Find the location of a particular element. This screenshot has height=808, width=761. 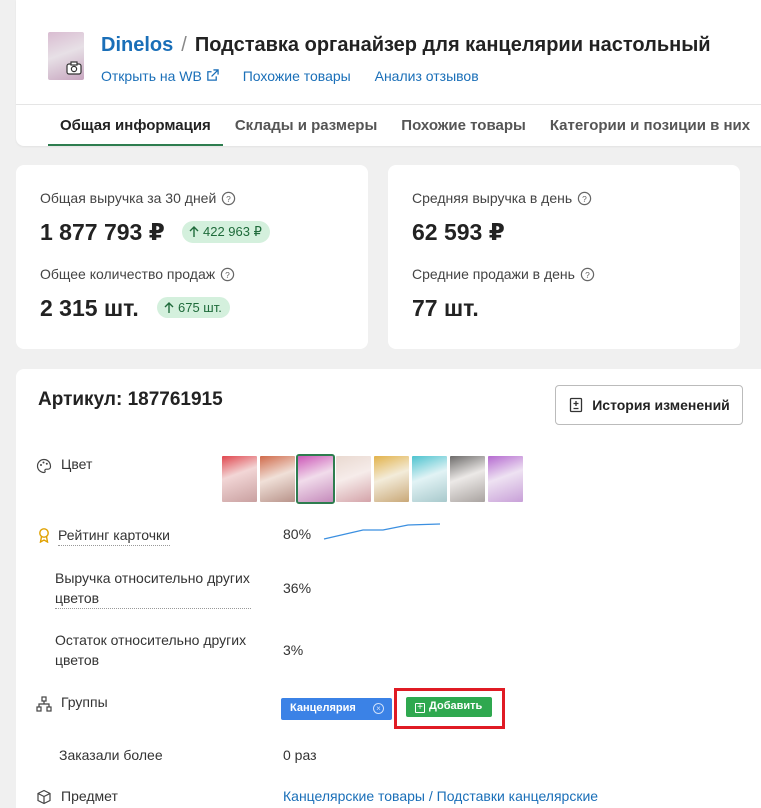

history-icon is located at coordinates (576, 405).